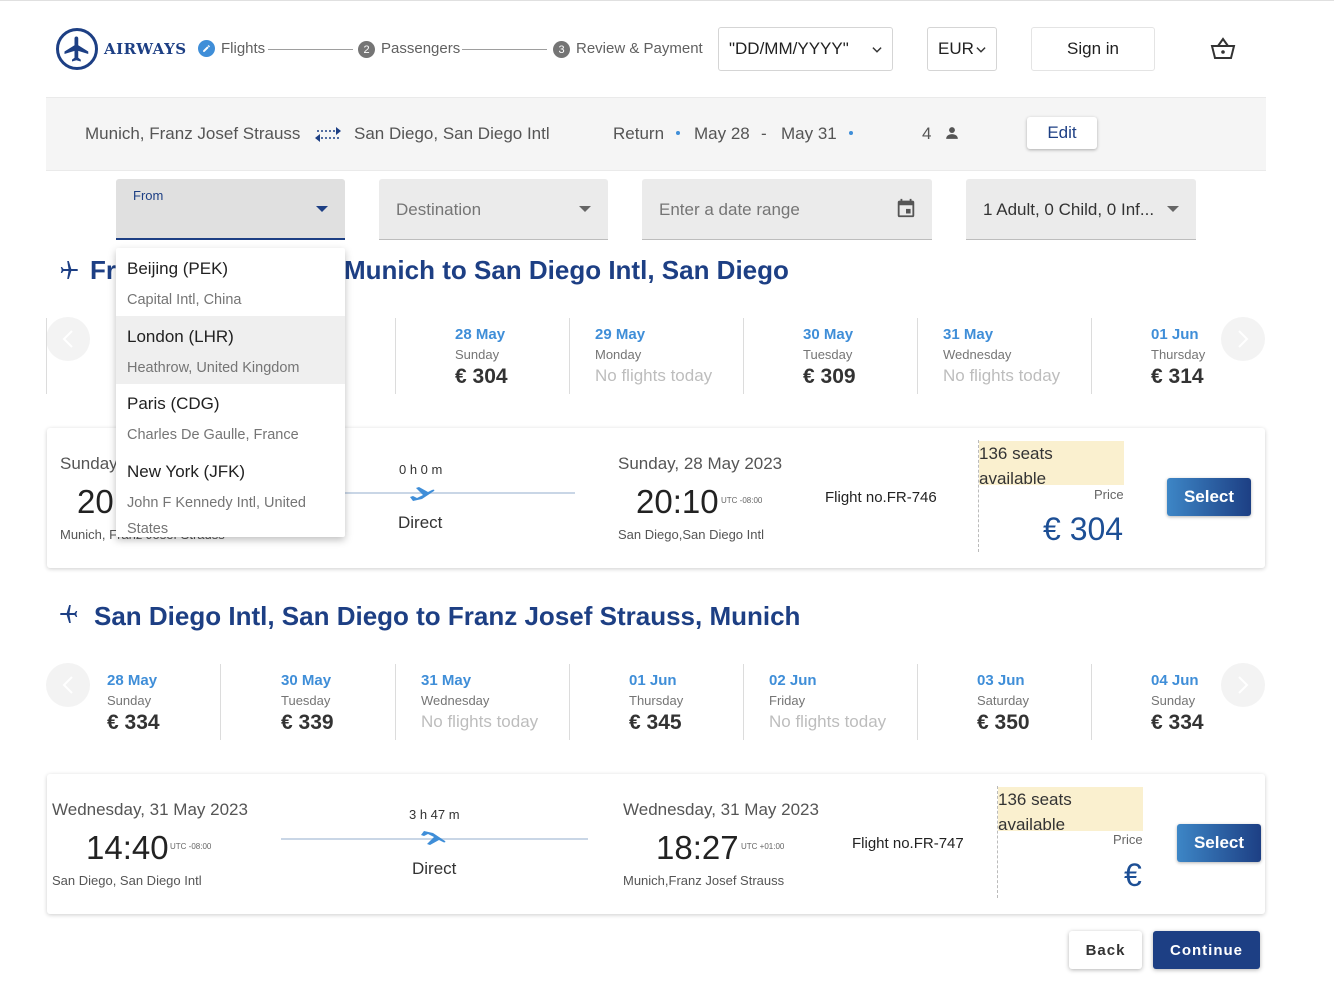  I want to click on airways-logo-icon, so click(77, 49).